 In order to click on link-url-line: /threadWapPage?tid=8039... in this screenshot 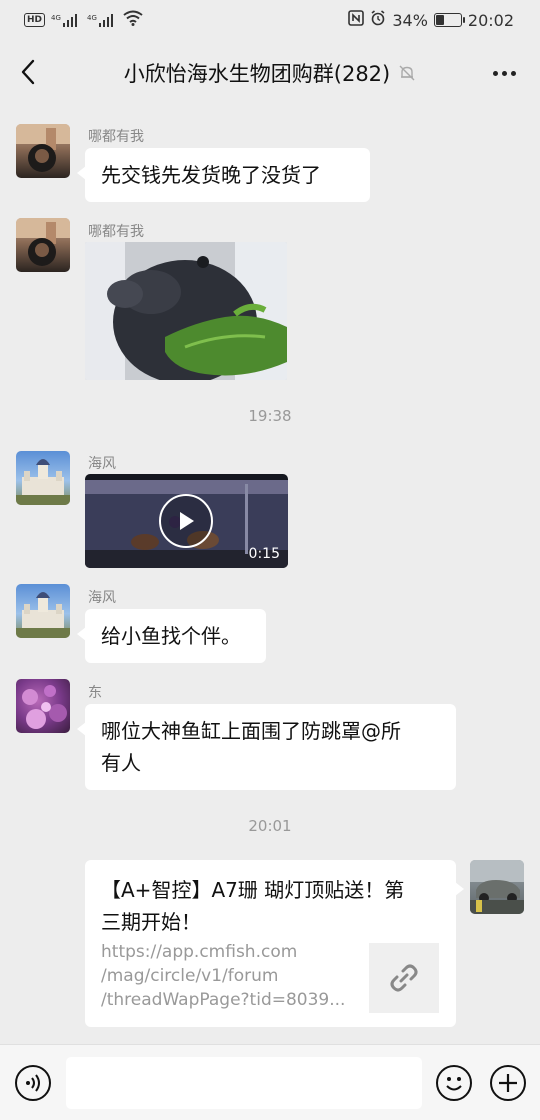, I will do `click(223, 1000)`.